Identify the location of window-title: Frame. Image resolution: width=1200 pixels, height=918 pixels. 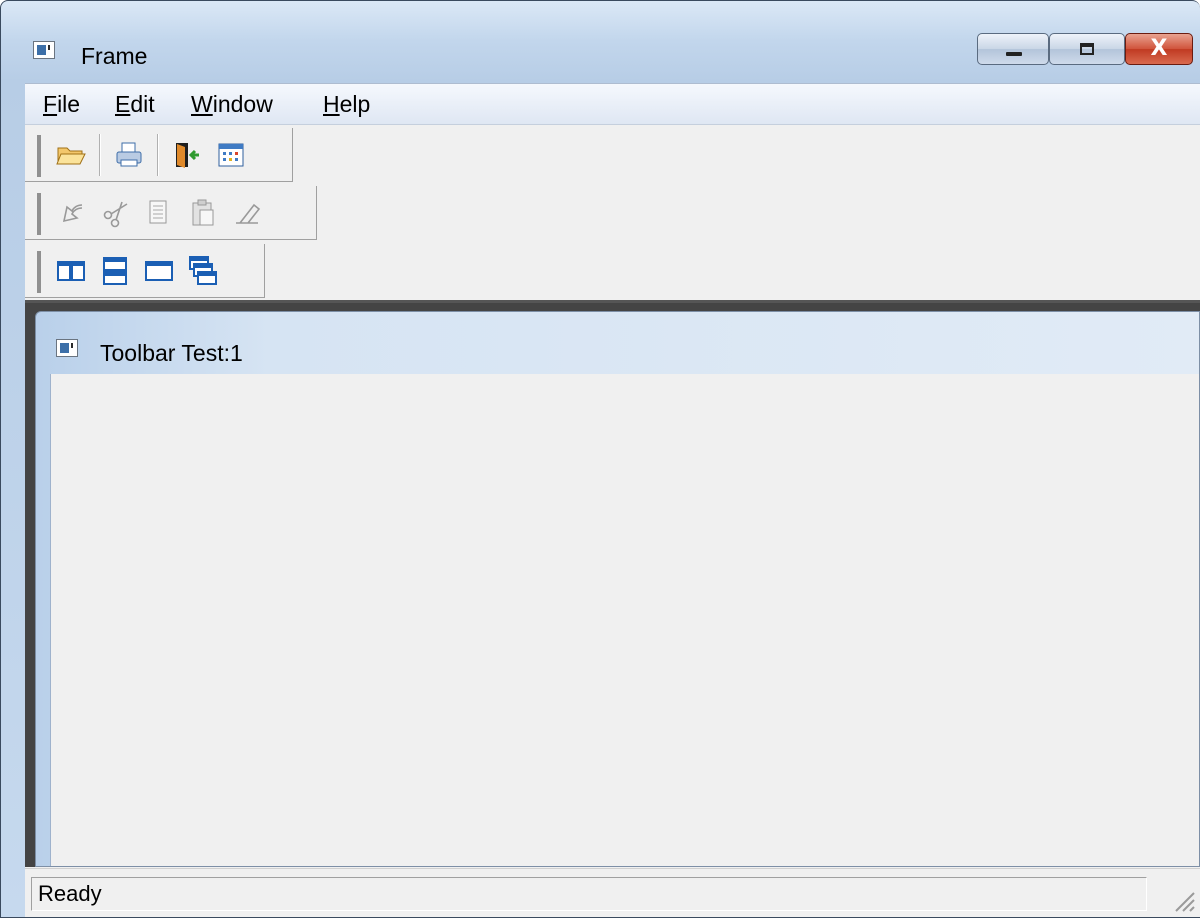
(114, 56).